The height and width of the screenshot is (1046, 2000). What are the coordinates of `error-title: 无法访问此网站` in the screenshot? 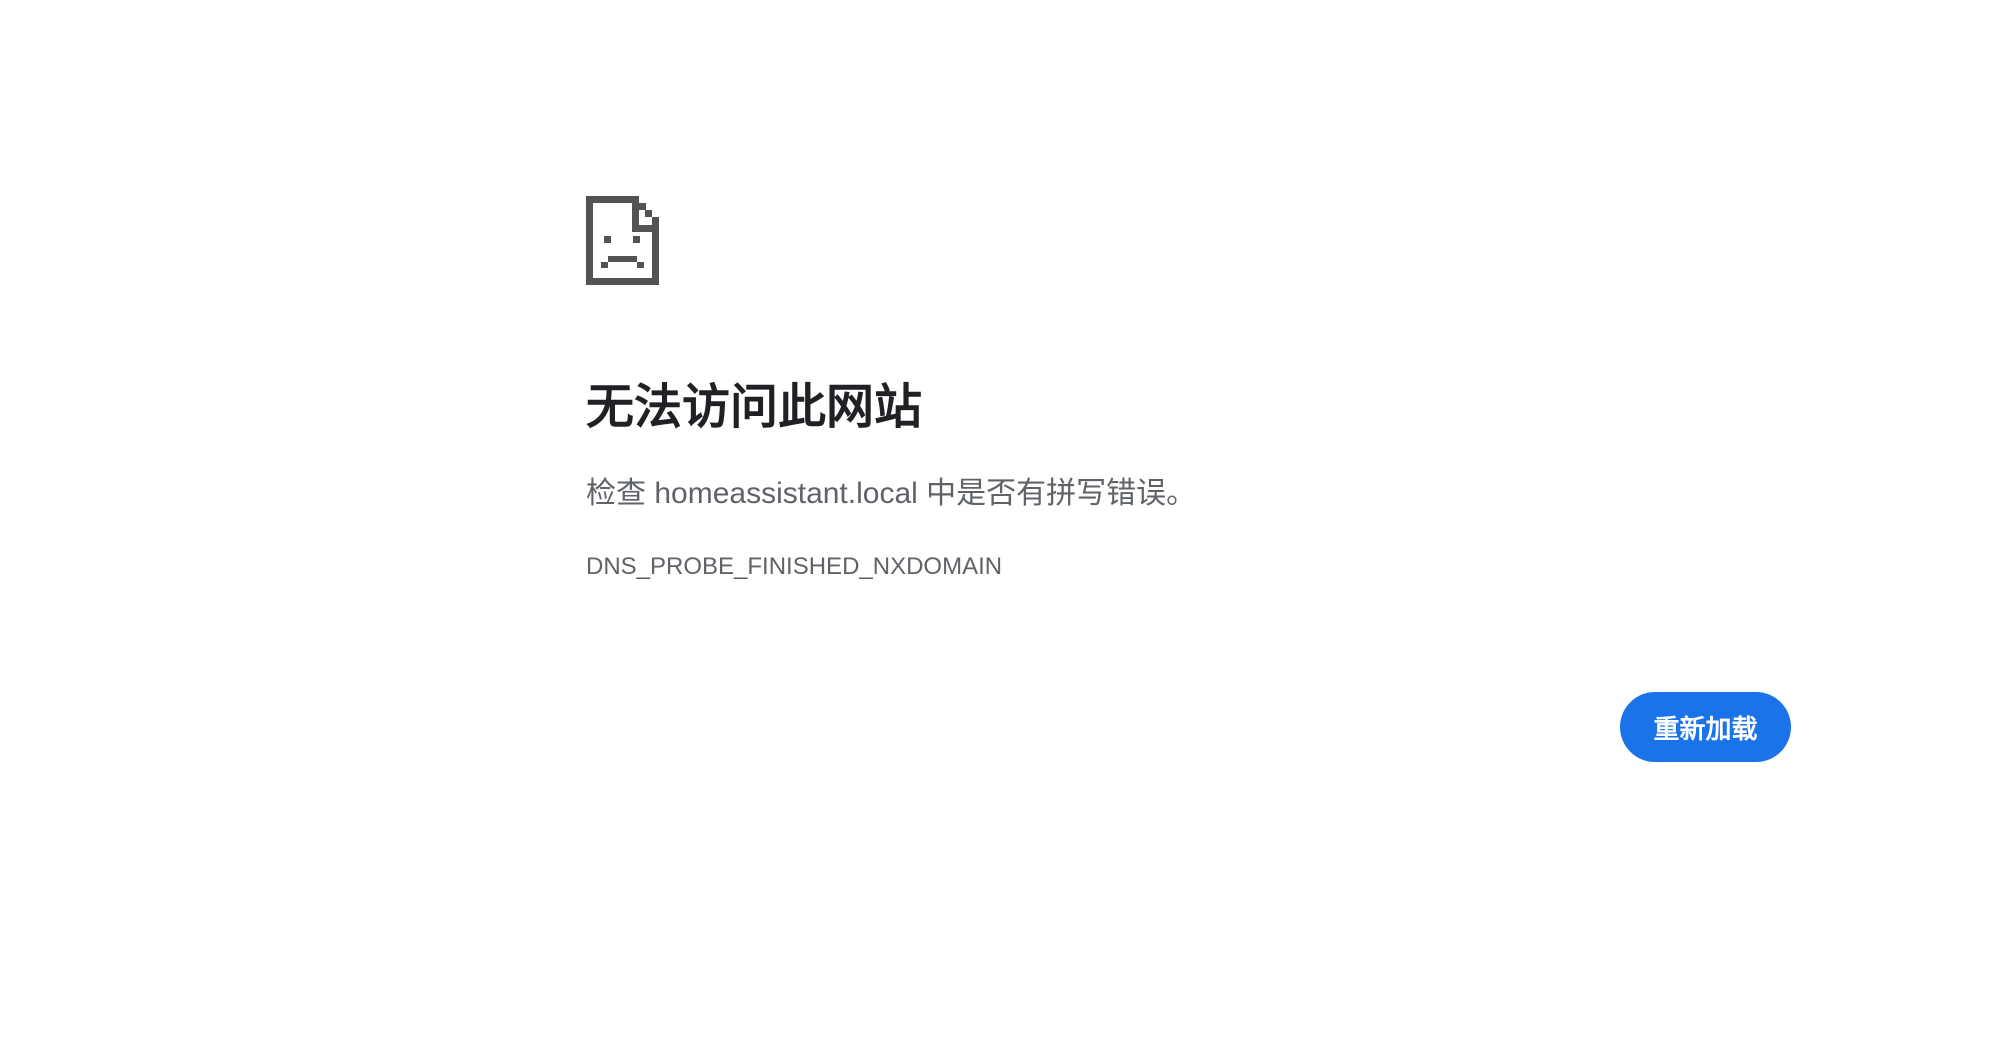 It's located at (754, 407).